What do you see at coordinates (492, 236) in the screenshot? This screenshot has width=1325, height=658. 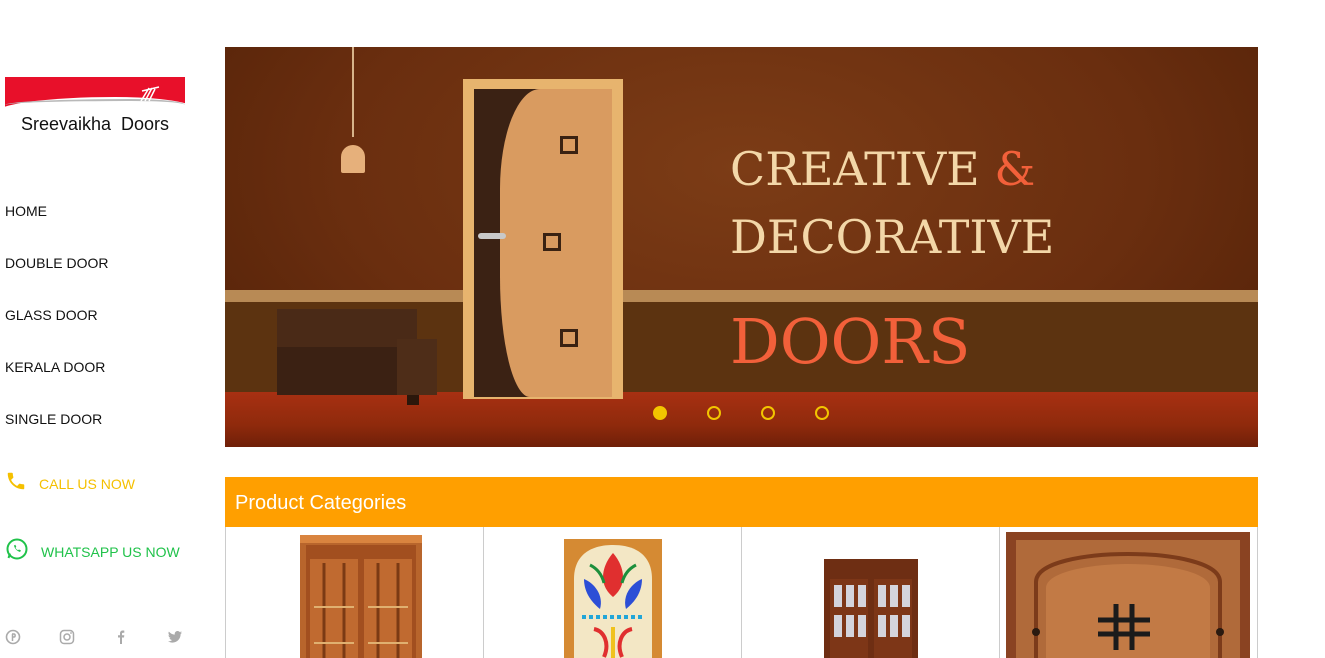 I see `door-handle` at bounding box center [492, 236].